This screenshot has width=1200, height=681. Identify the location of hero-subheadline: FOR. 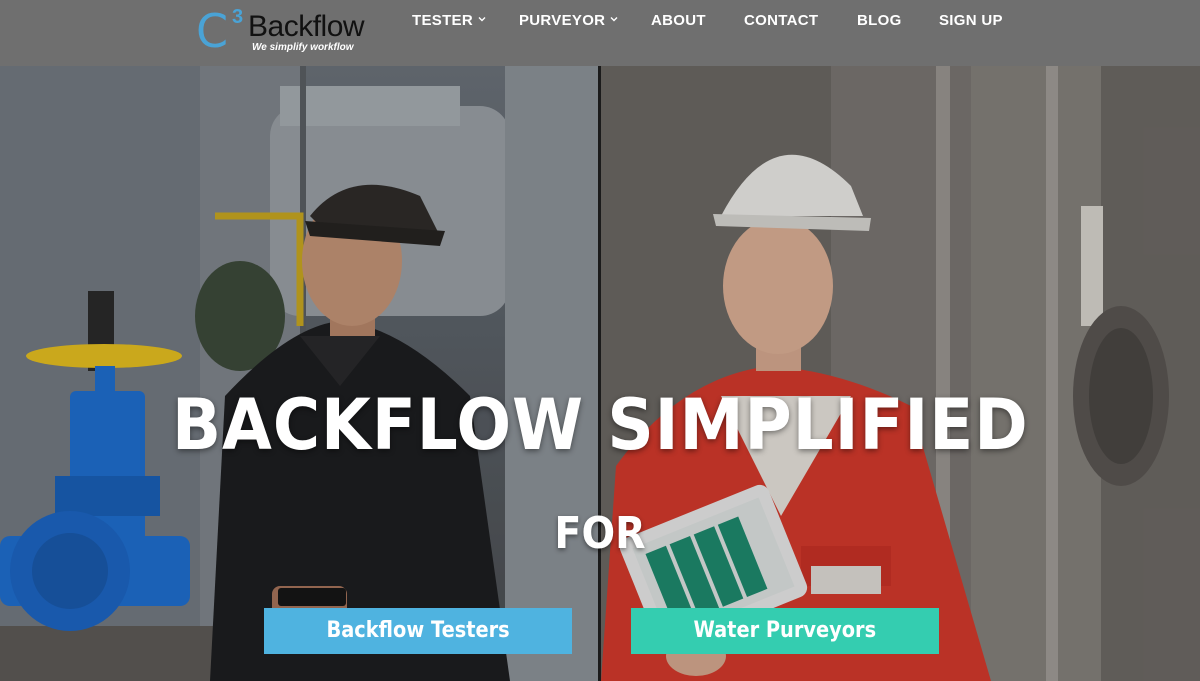
(600, 533).